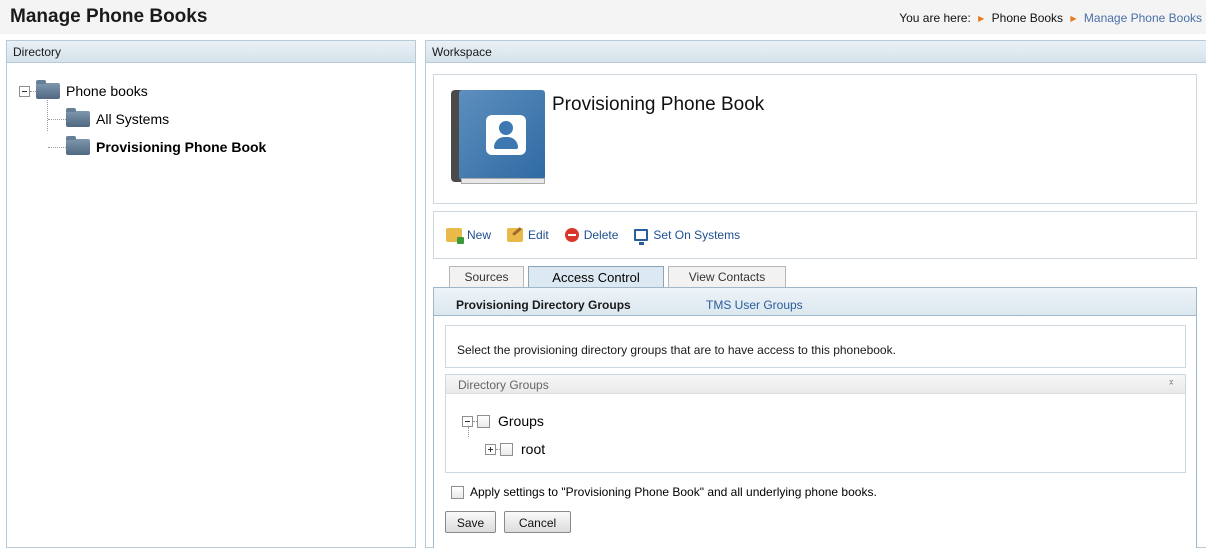  I want to click on tree-node-provisioning-phone-book: Provisioning Phone Book, so click(157, 146).